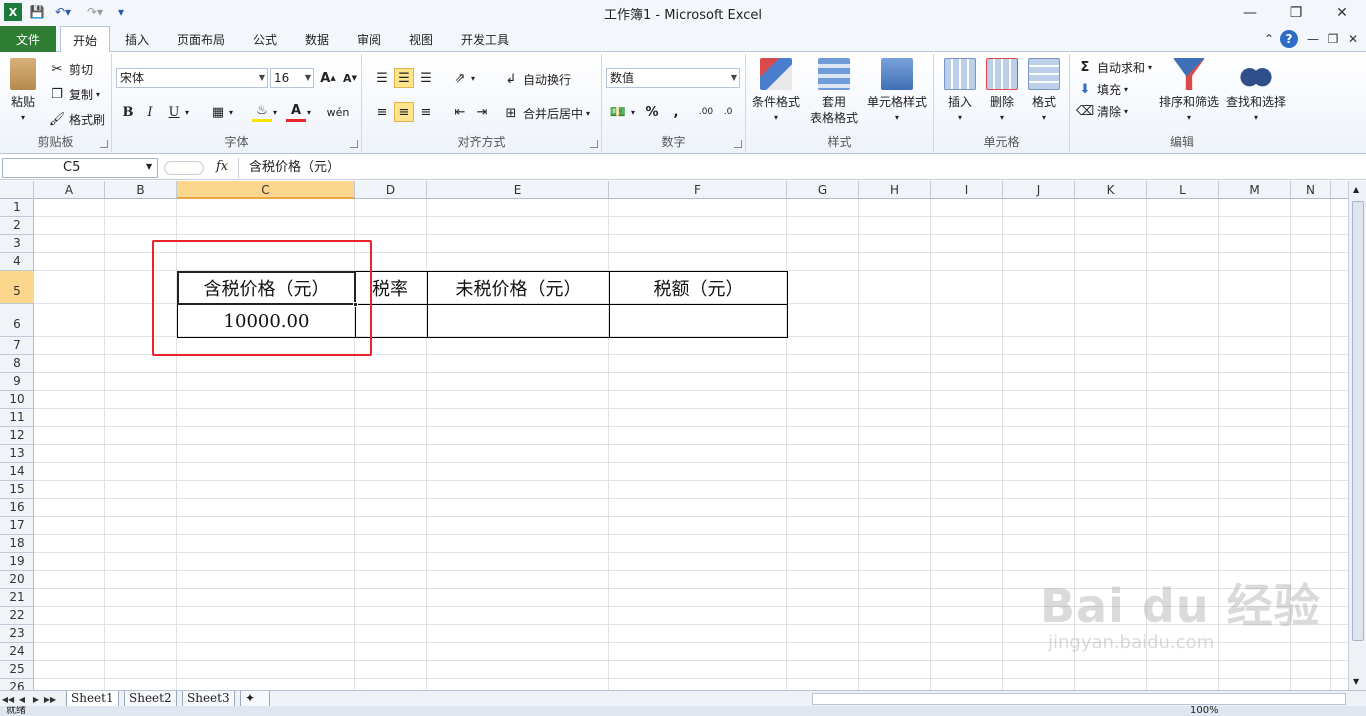 This screenshot has width=1366, height=716. Describe the element at coordinates (23, 92) in the screenshot. I see `paste-button: 粘贴 ▾` at that location.